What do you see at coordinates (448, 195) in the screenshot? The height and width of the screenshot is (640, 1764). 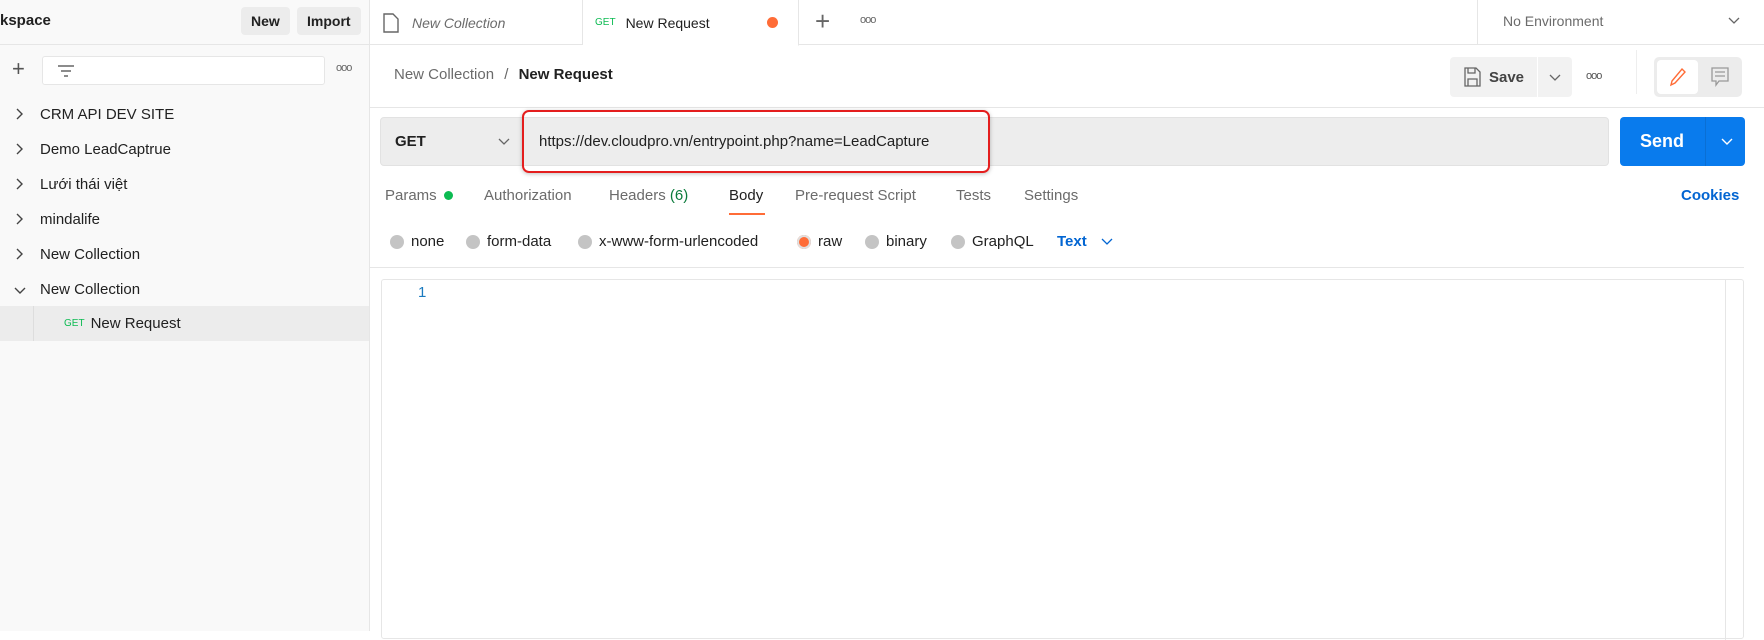 I see `params-dot-icon` at bounding box center [448, 195].